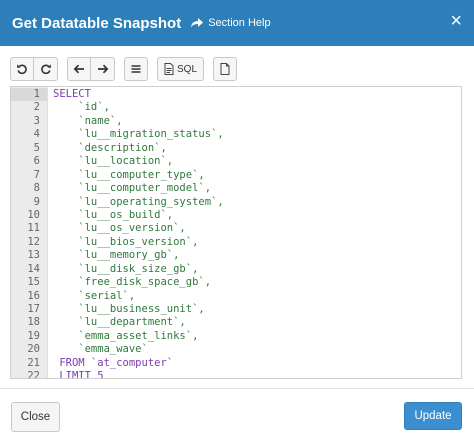 The image size is (474, 440). I want to click on share-arrow-icon, so click(197, 23).